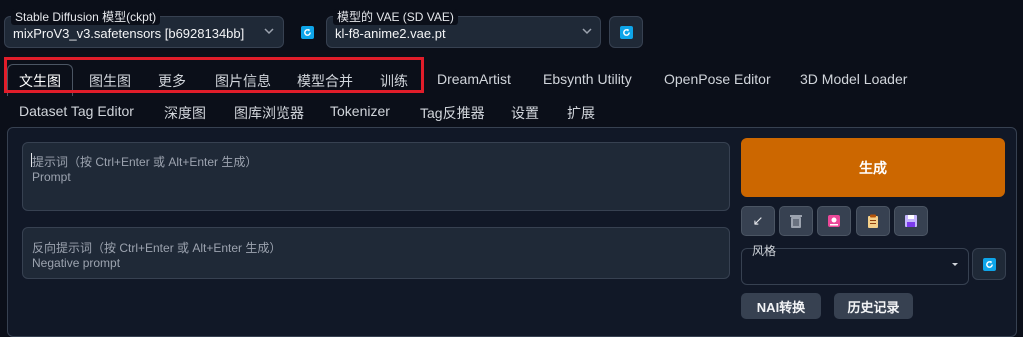 This screenshot has height=337, width=1023. What do you see at coordinates (376, 176) in the screenshot?
I see `prompt-input: 提示词（按 Ctrl+Enter 或 Alt+Enter 生成） Prompt` at bounding box center [376, 176].